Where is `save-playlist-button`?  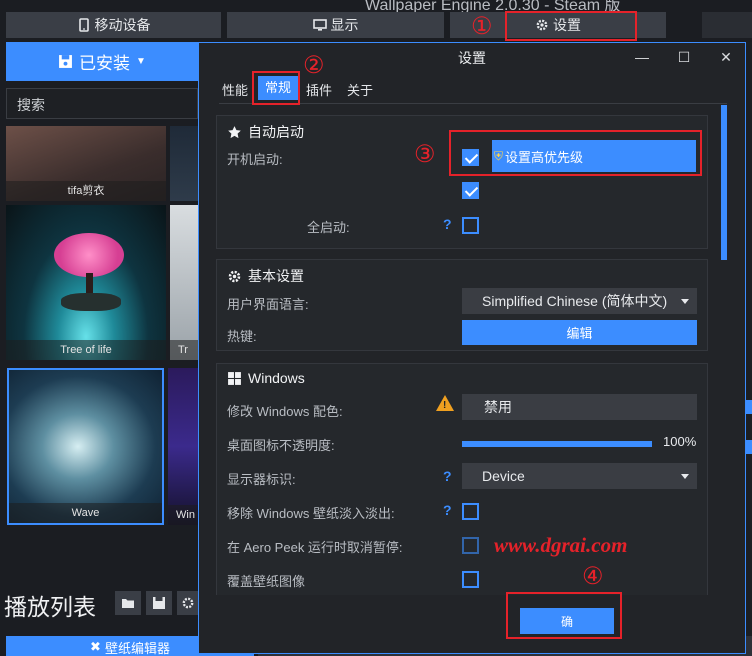 save-playlist-button is located at coordinates (159, 603).